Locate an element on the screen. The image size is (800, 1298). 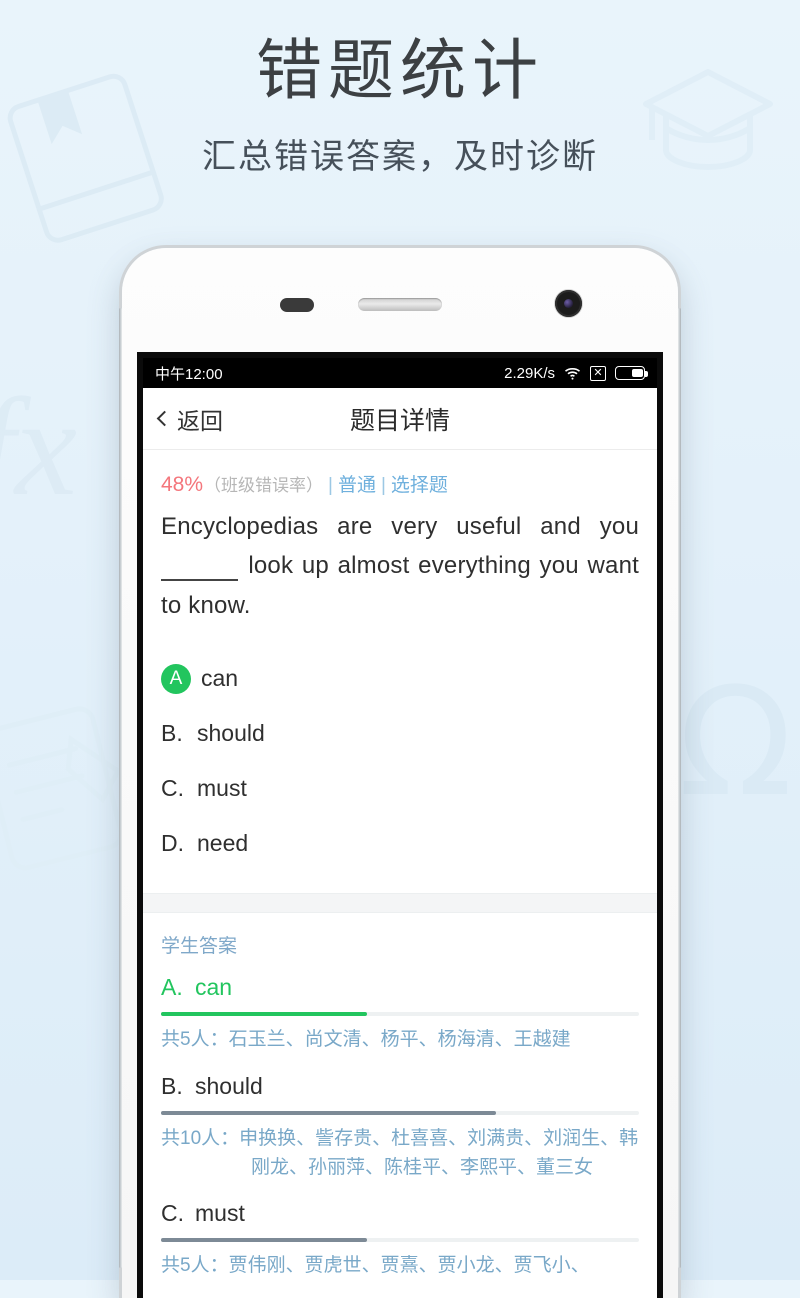
answer-c-bar-track is located at coordinates (400, 1240).